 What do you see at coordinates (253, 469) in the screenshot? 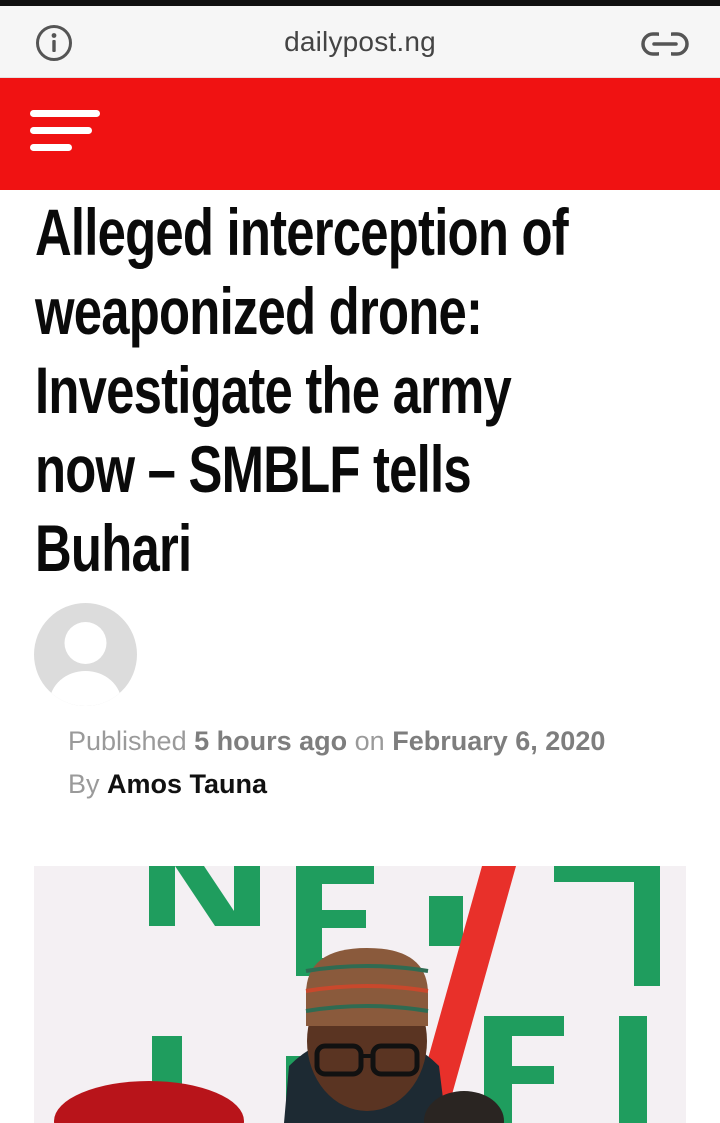
I see `headline-line: now – SMBLF tells` at bounding box center [253, 469].